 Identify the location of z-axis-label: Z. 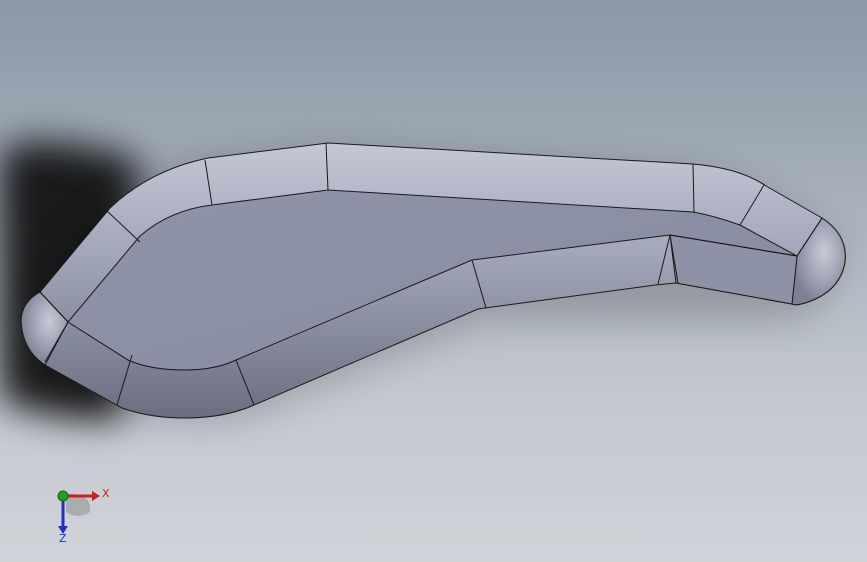
(63, 538).